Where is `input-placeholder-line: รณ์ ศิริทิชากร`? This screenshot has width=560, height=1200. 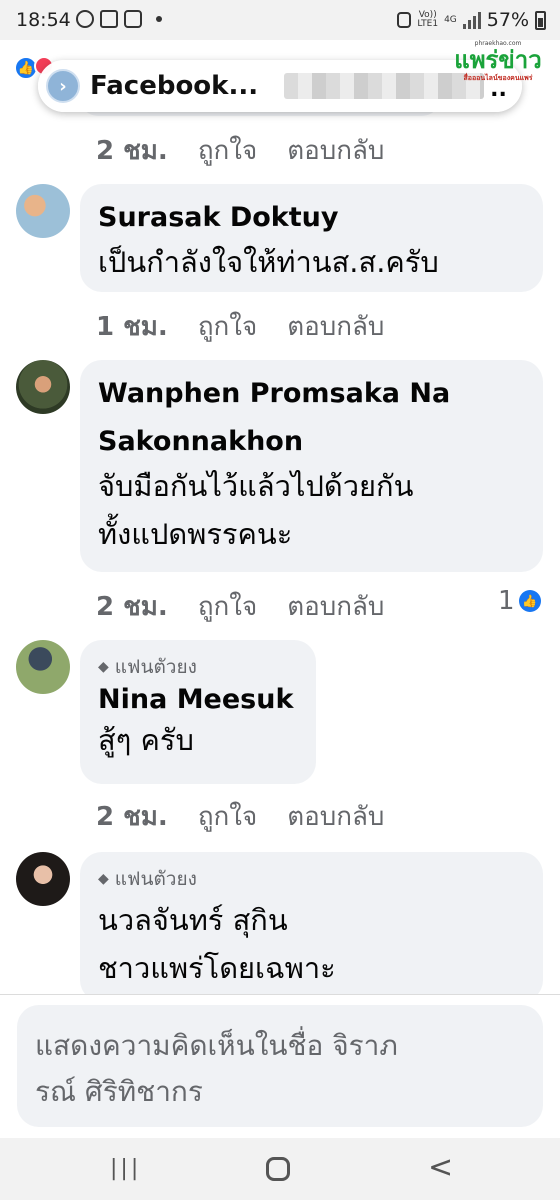 input-placeholder-line: รณ์ ศิริทิชากร is located at coordinates (119, 1091).